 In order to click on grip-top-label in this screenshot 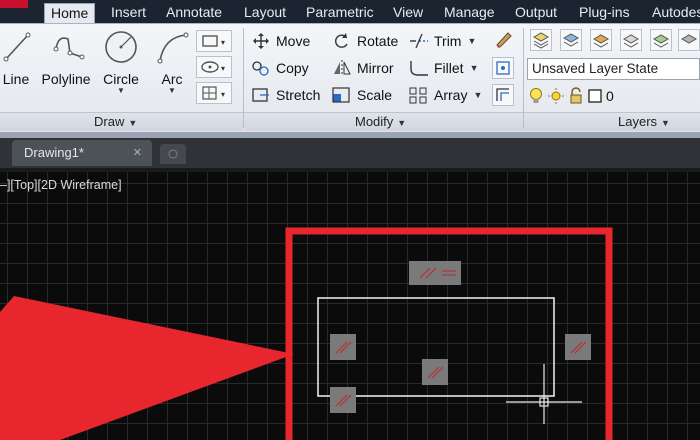, I will do `click(435, 273)`.